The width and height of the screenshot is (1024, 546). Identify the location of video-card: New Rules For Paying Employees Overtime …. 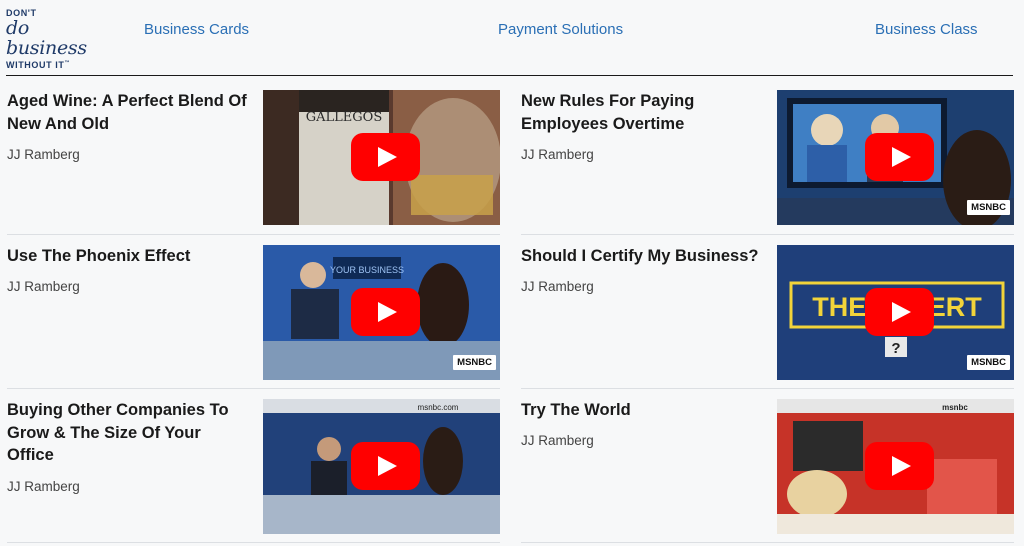
(767, 157).